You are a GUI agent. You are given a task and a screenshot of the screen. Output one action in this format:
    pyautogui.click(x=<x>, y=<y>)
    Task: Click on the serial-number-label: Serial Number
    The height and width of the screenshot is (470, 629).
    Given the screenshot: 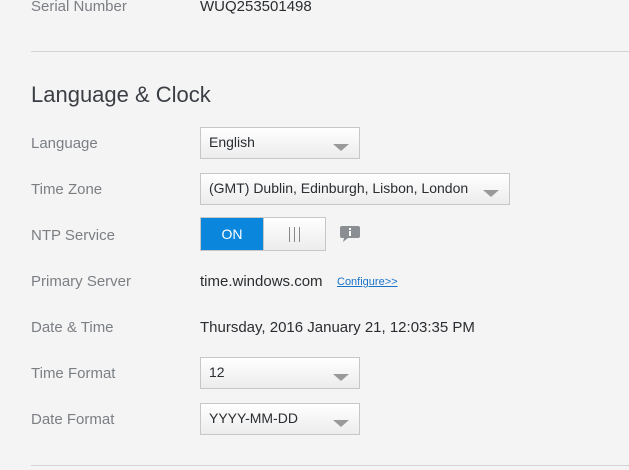 What is the action you would take?
    pyautogui.click(x=79, y=7)
    